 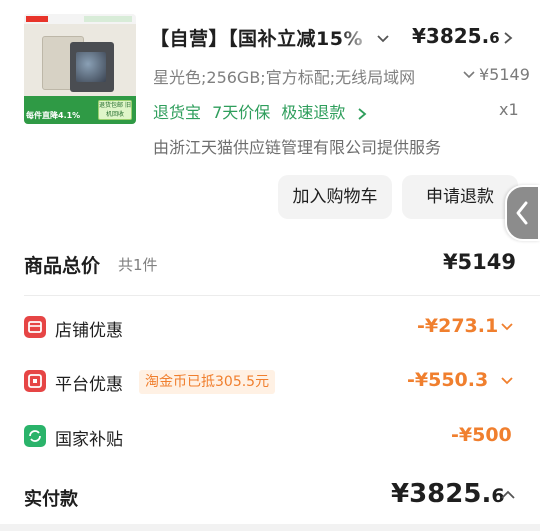 I want to click on service-return-insurance: 退货宝, so click(x=177, y=112).